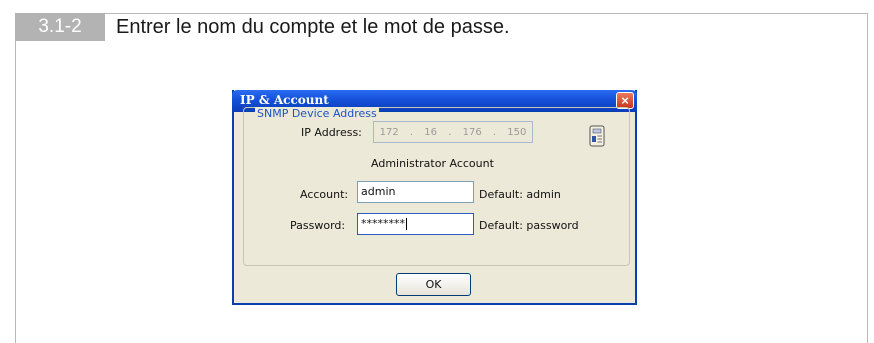  I want to click on ip-octet-2: 16, so click(430, 132).